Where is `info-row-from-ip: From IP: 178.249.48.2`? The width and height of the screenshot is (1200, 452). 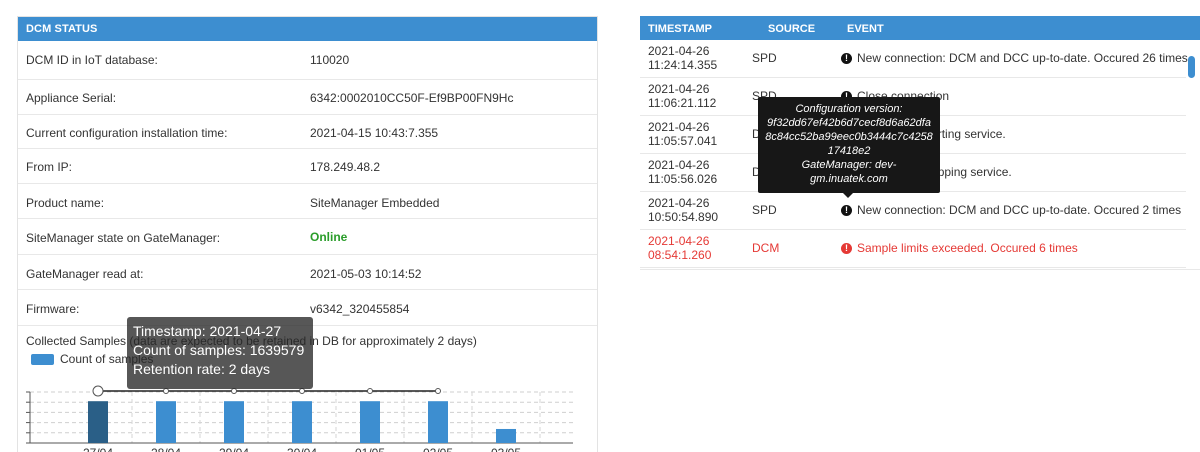
info-row-from-ip: From IP: 178.249.48.2 is located at coordinates (307, 166).